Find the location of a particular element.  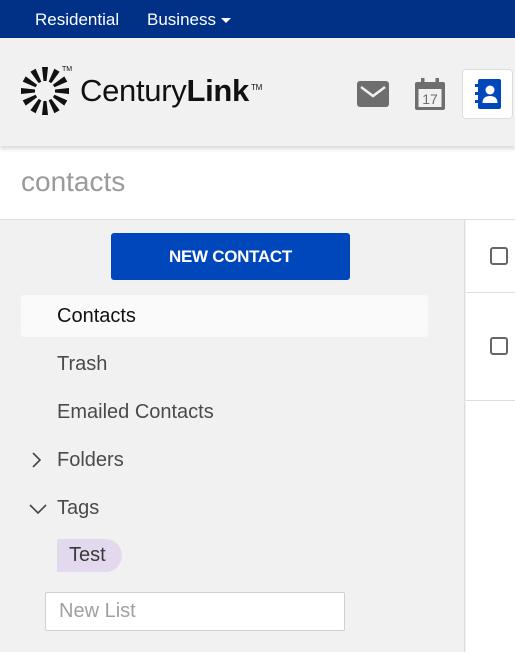

centurylink-logo: TM CenturyLink TM is located at coordinates (141, 91).